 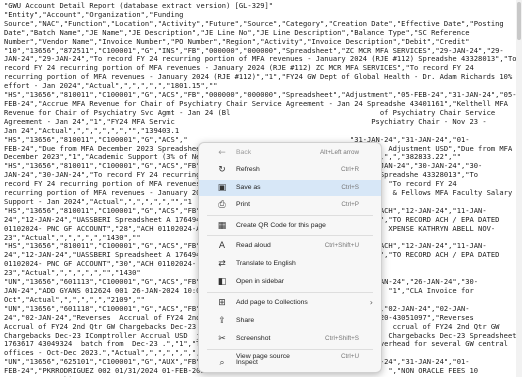 What do you see at coordinates (222, 188) in the screenshot?
I see `save-icon: ▣` at bounding box center [222, 188].